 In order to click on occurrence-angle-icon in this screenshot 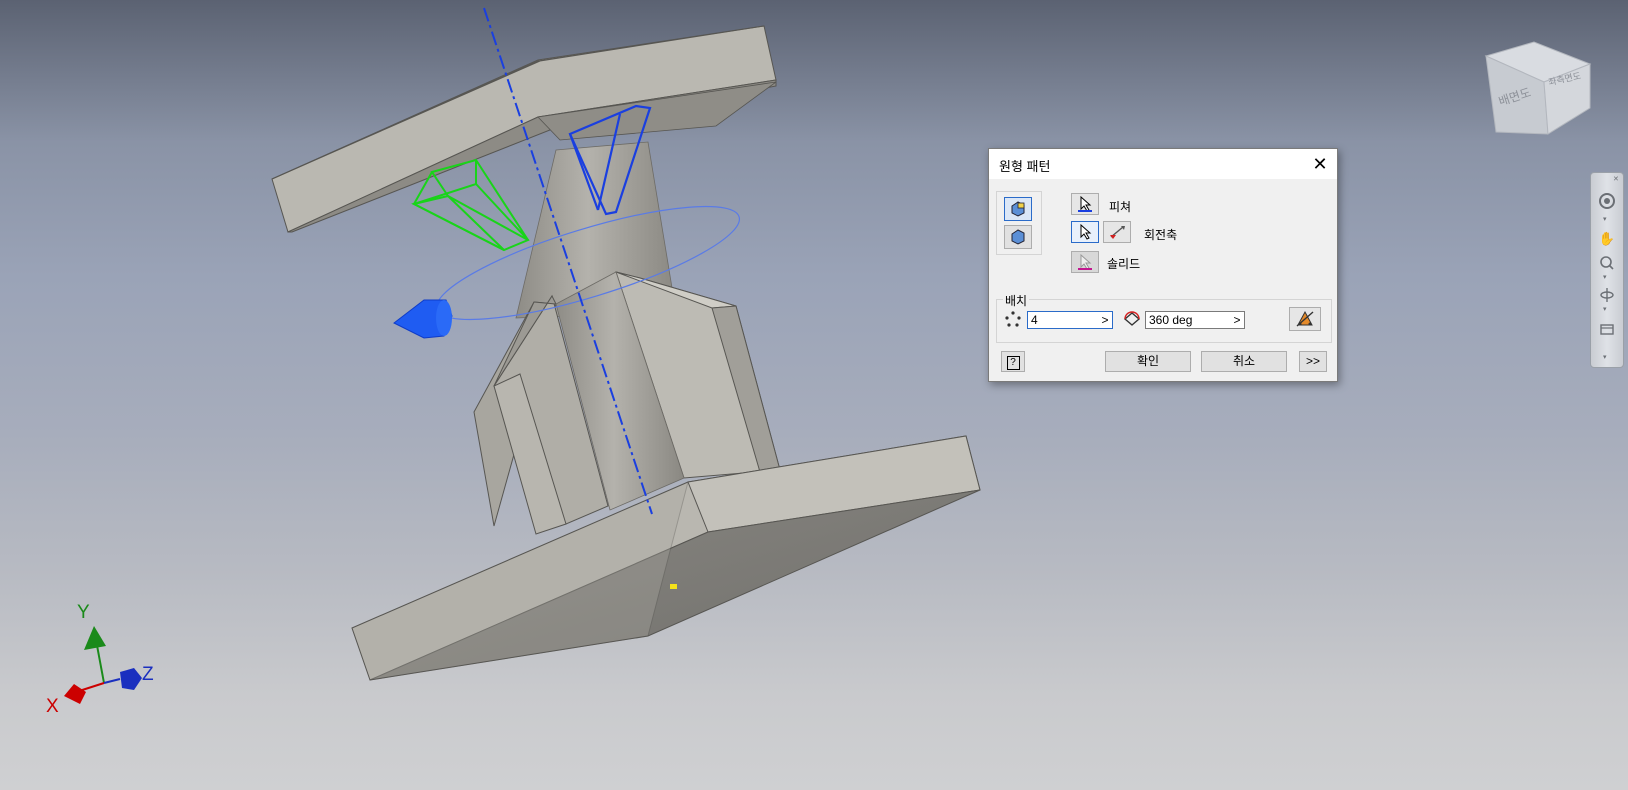, I will do `click(1132, 319)`.